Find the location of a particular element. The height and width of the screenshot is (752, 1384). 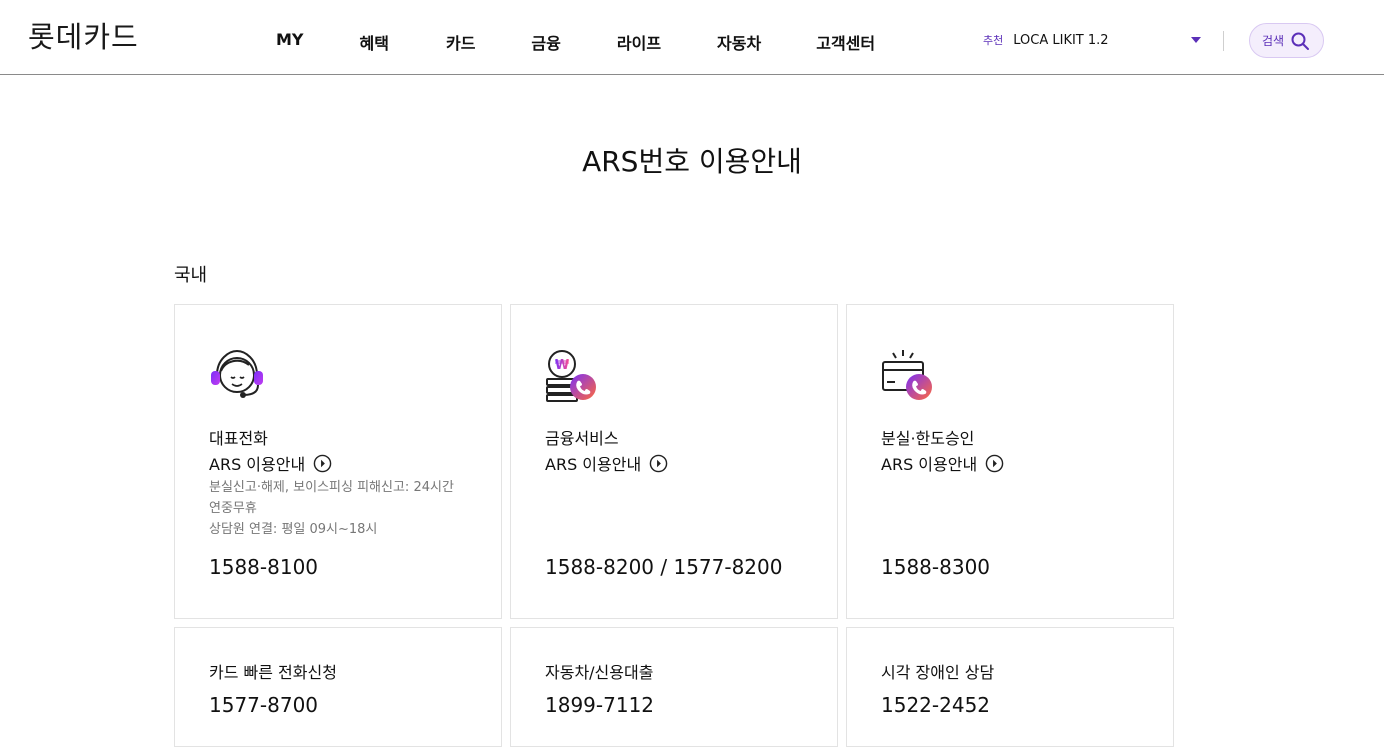

phone-number: 1588-8100 is located at coordinates (264, 567).